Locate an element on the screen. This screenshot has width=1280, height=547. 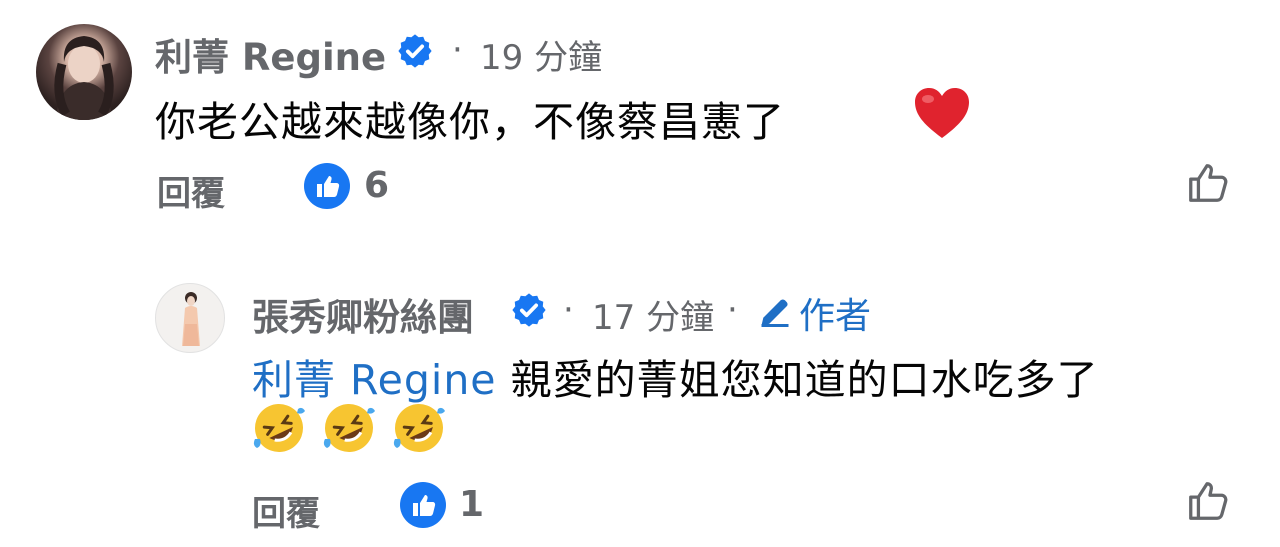
comment-text: 你老公越來越像你，不像蔡昌憲了 is located at coordinates (470, 122).